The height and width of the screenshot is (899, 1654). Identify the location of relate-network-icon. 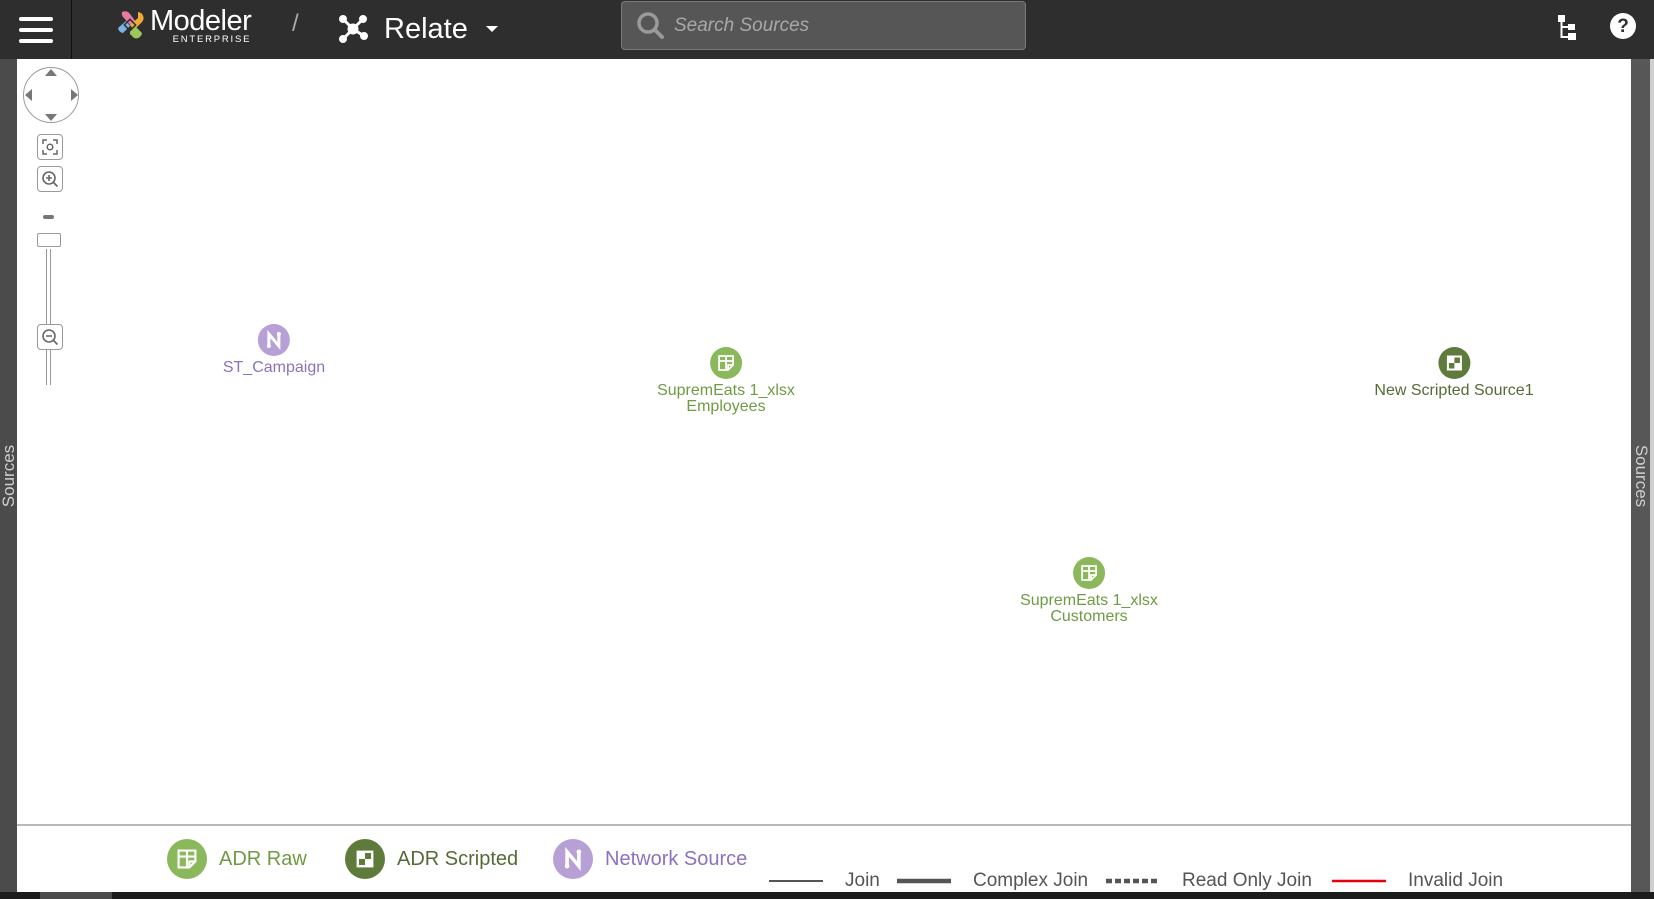
(353, 29).